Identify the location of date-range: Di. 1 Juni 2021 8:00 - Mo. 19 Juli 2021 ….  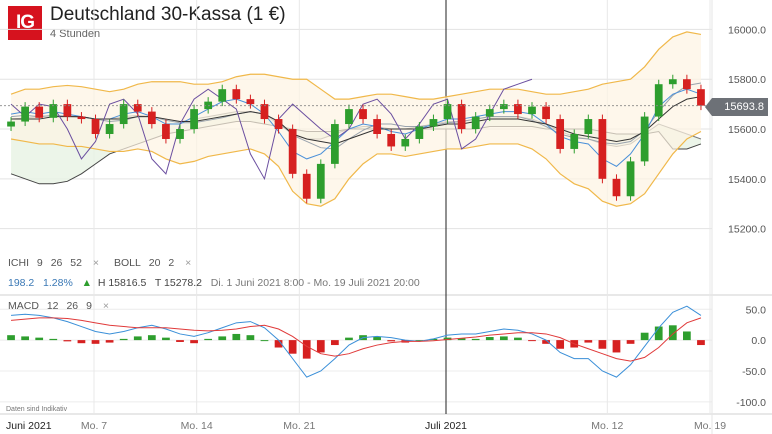
(315, 283).